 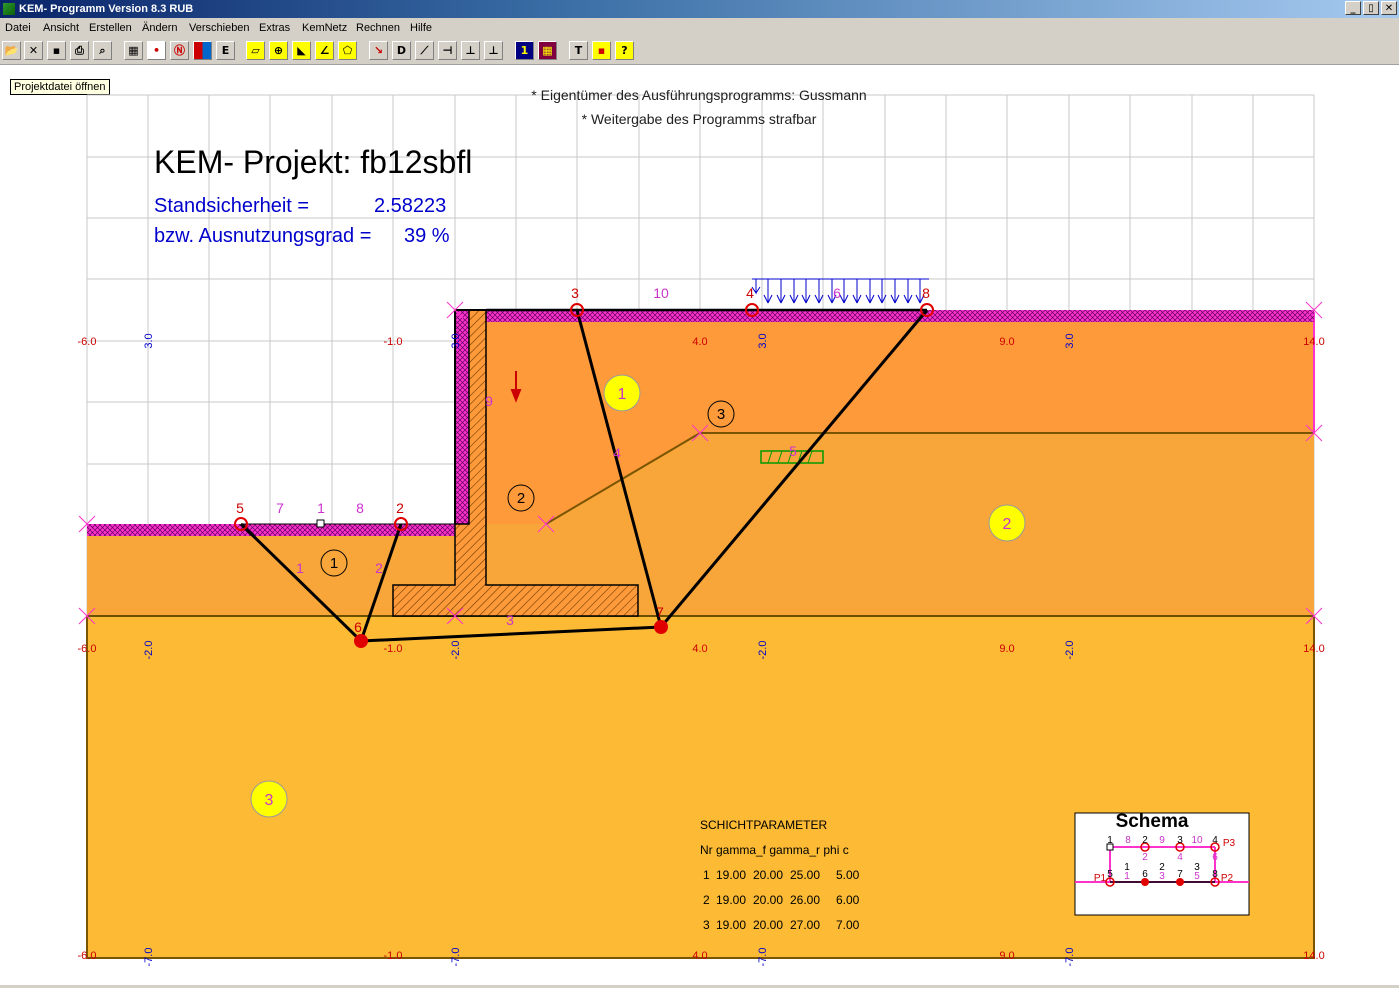 I want to click on node-label-2: 2, so click(x=400, y=508).